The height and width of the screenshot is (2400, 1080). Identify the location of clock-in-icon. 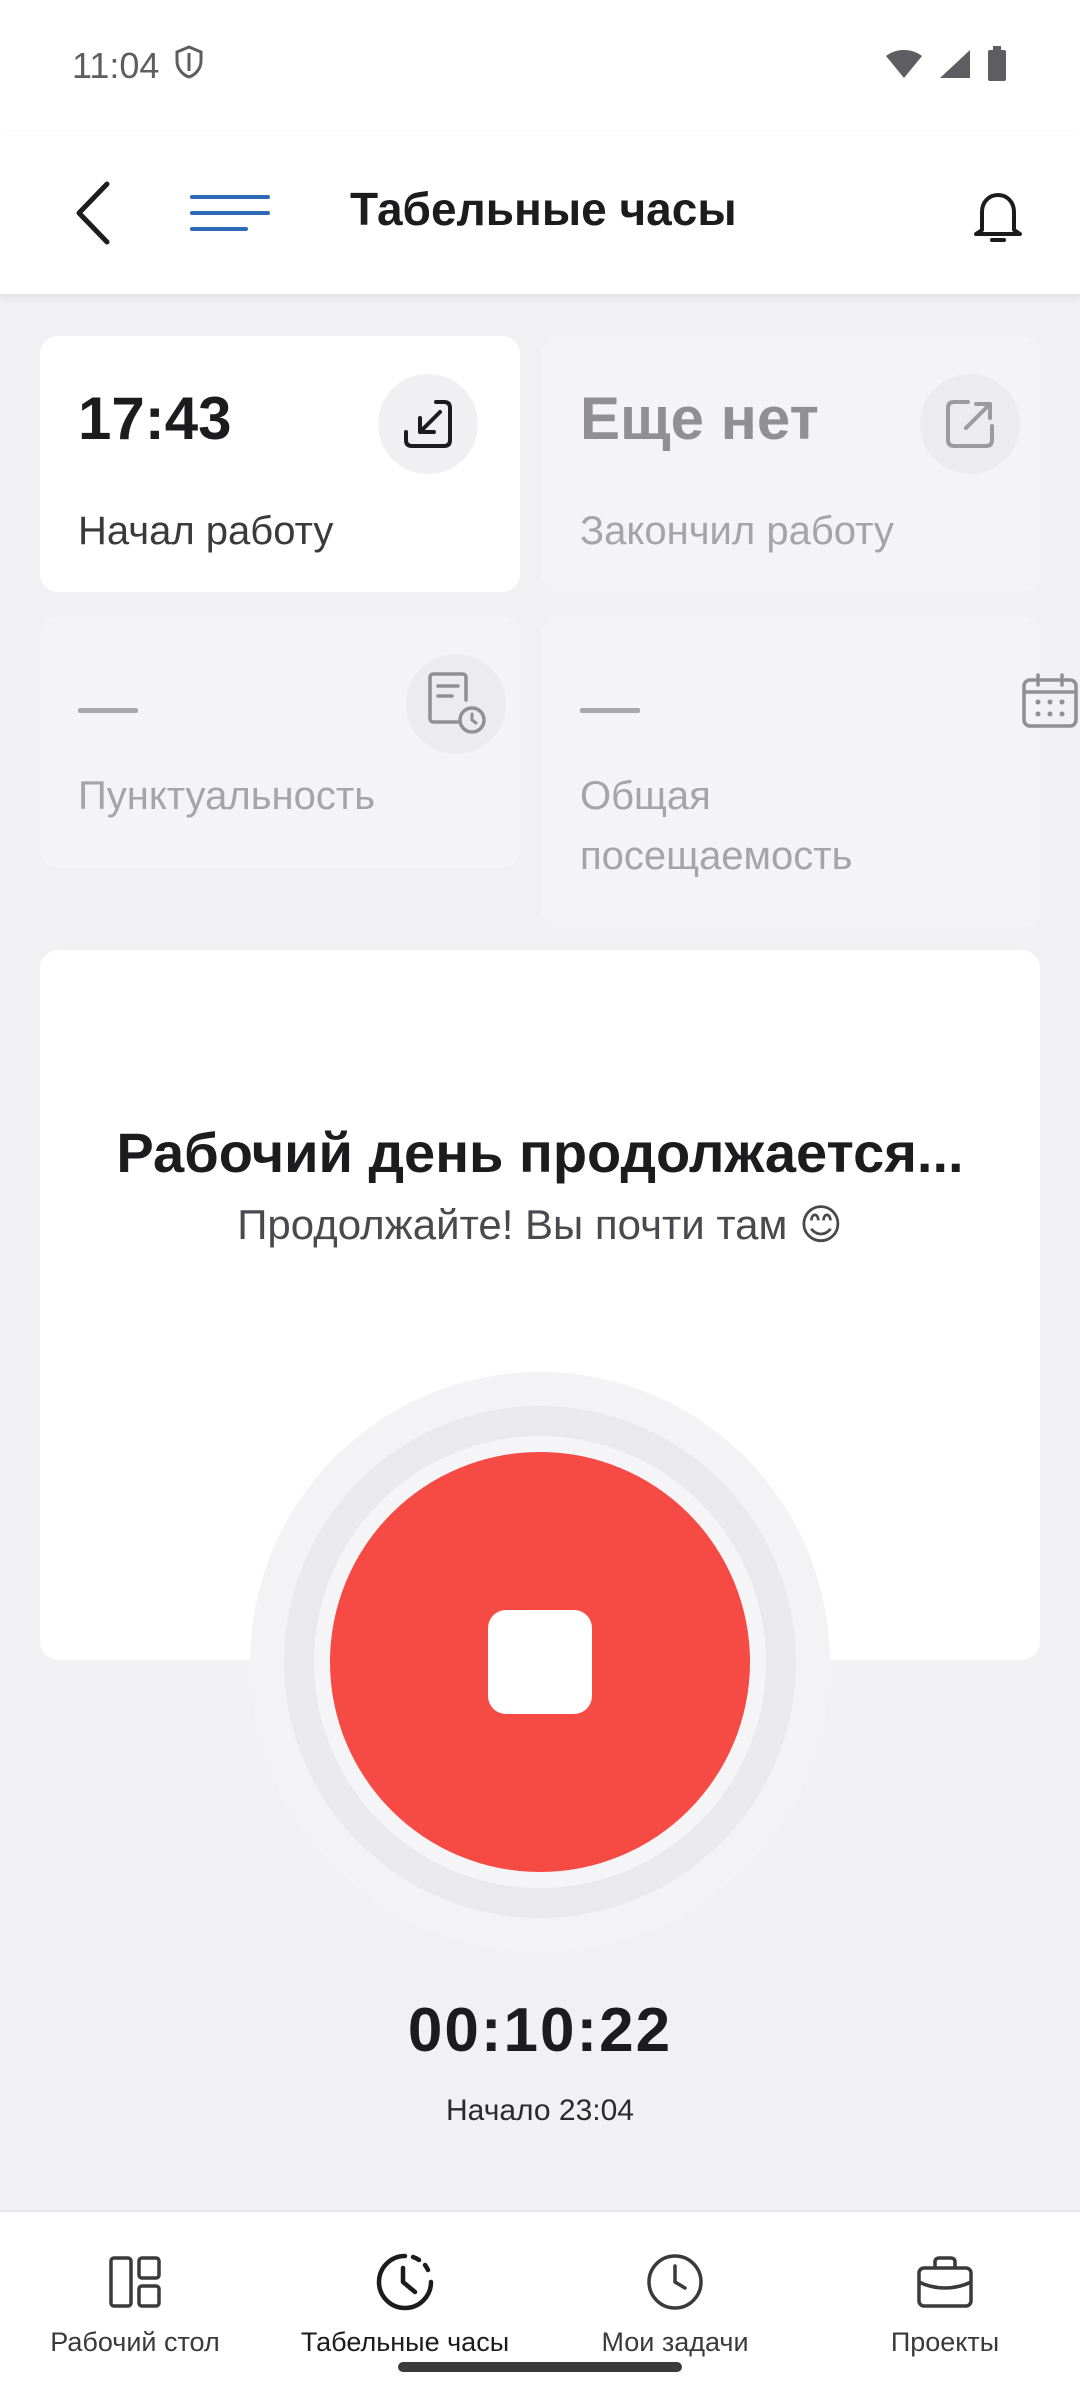
(428, 424).